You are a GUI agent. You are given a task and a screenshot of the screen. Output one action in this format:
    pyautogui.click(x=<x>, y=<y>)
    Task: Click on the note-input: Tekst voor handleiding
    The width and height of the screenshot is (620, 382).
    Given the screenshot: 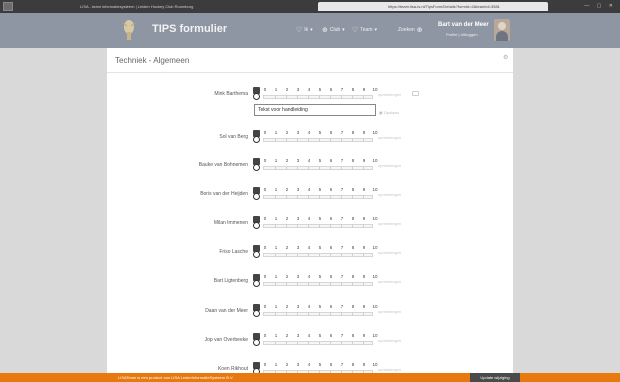 What is the action you would take?
    pyautogui.click(x=315, y=110)
    